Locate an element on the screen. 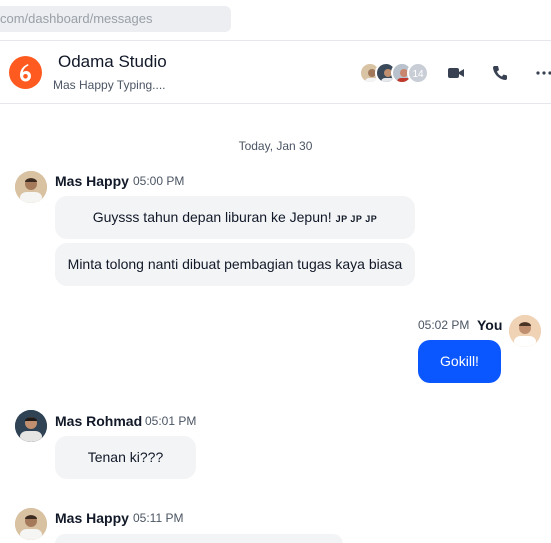 The width and height of the screenshot is (551, 543). chat-header: Odama Studio Mas Happy Typing.... 14 is located at coordinates (275, 72).